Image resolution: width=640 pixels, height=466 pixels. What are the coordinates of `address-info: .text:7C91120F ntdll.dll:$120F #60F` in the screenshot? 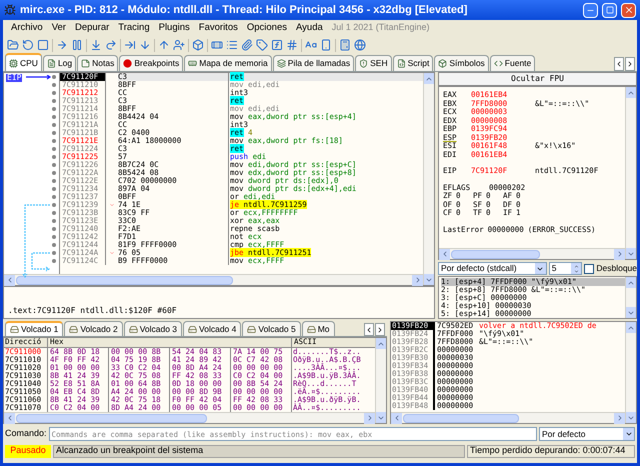 It's located at (92, 311).